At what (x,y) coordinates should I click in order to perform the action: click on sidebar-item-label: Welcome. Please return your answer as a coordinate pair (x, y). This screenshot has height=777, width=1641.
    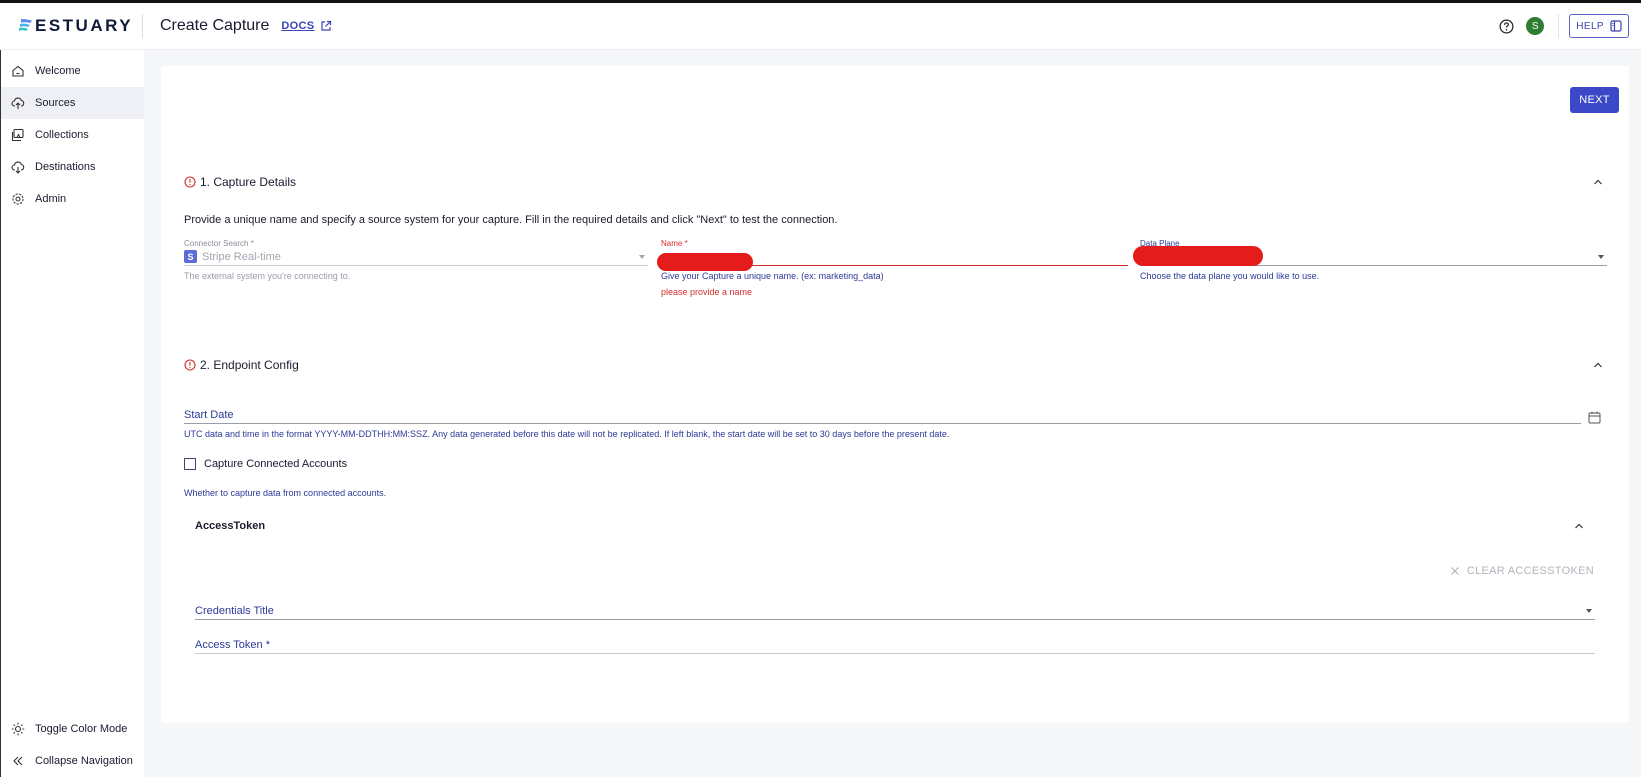
    Looking at the image, I should click on (58, 71).